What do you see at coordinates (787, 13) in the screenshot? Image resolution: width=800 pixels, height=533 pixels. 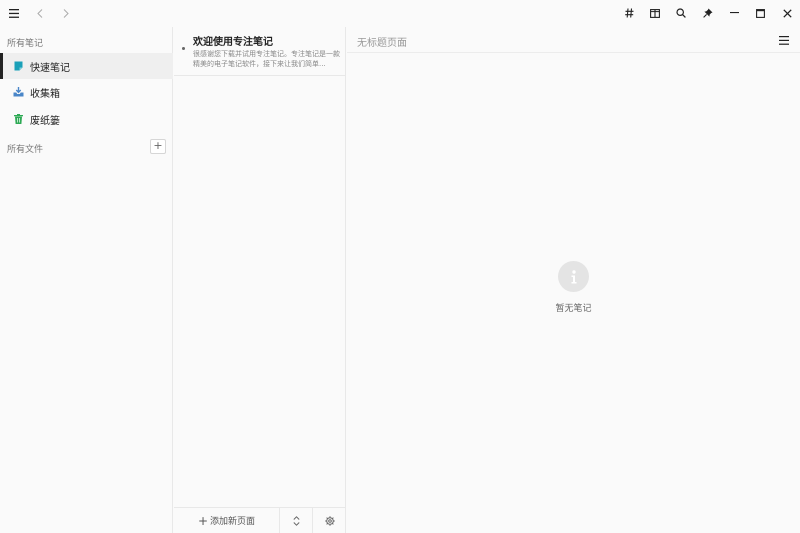 I see `close-icon` at bounding box center [787, 13].